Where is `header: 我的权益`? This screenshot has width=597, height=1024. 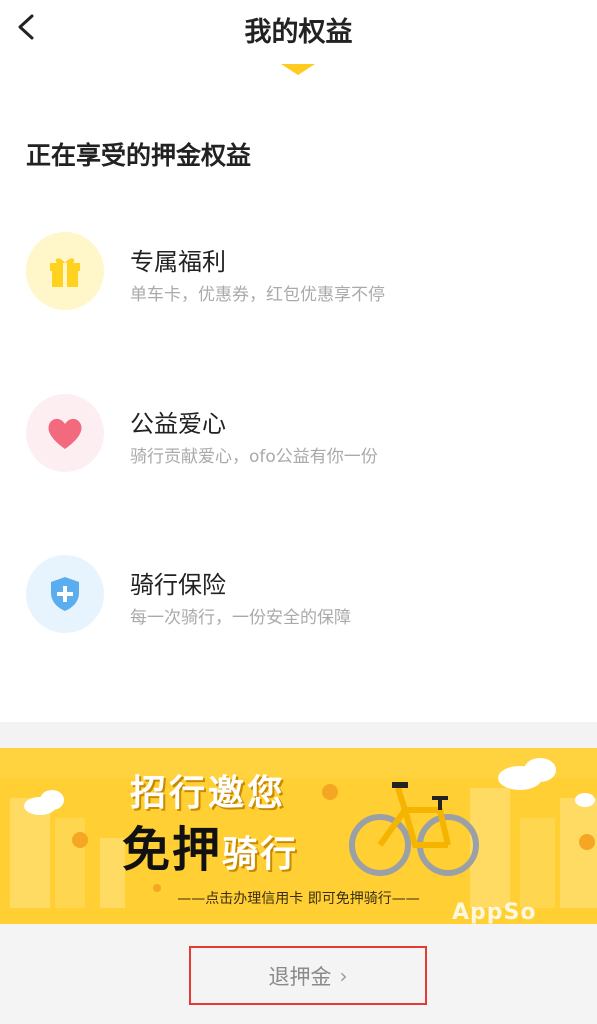
header: 我的权益 is located at coordinates (298, 32).